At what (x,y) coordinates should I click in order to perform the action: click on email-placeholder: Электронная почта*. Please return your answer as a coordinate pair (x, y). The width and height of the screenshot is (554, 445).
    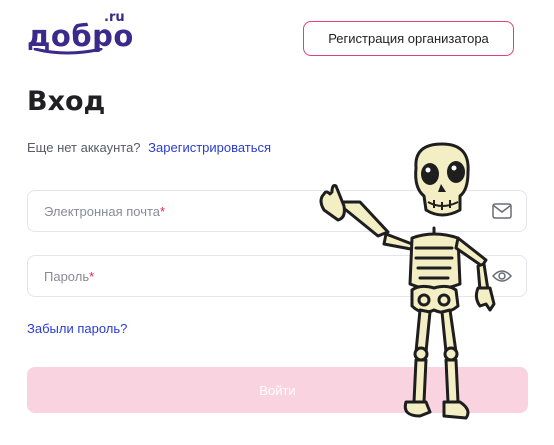
    Looking at the image, I should click on (105, 211).